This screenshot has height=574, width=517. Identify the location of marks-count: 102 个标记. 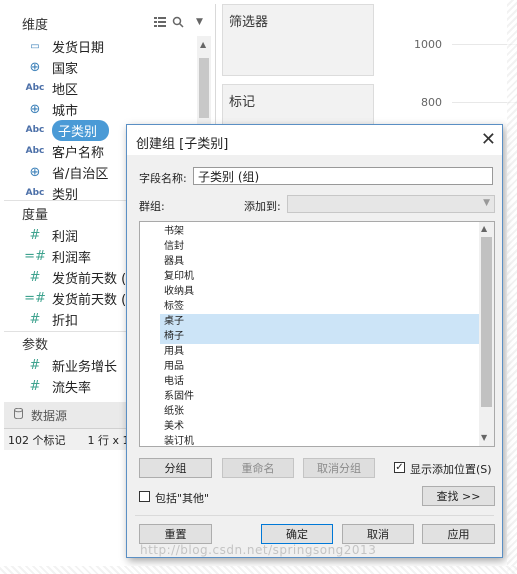
(37, 440).